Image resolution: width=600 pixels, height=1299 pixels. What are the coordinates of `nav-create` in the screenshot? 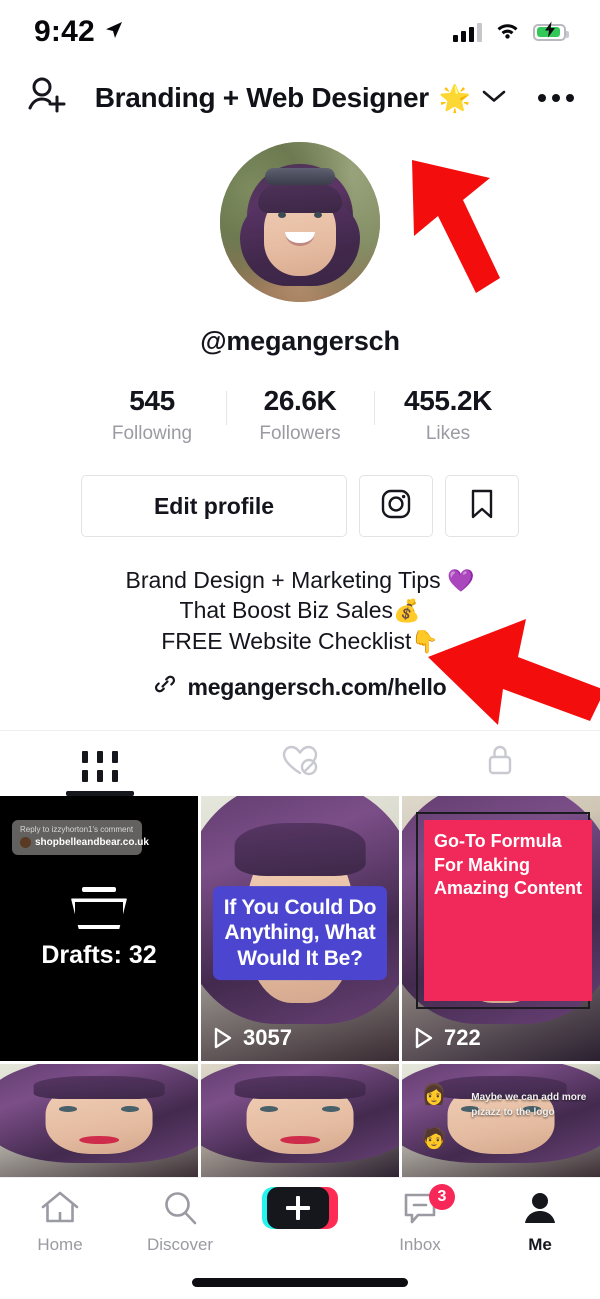 It's located at (300, 1211).